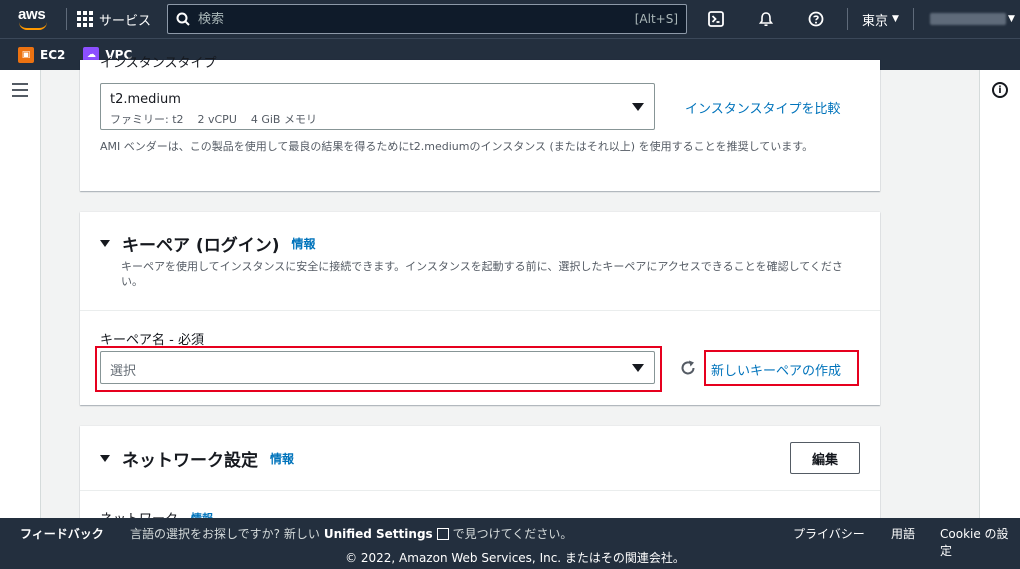  What do you see at coordinates (201, 246) in the screenshot?
I see `keypair-title: キーペア (ログイン)` at bounding box center [201, 246].